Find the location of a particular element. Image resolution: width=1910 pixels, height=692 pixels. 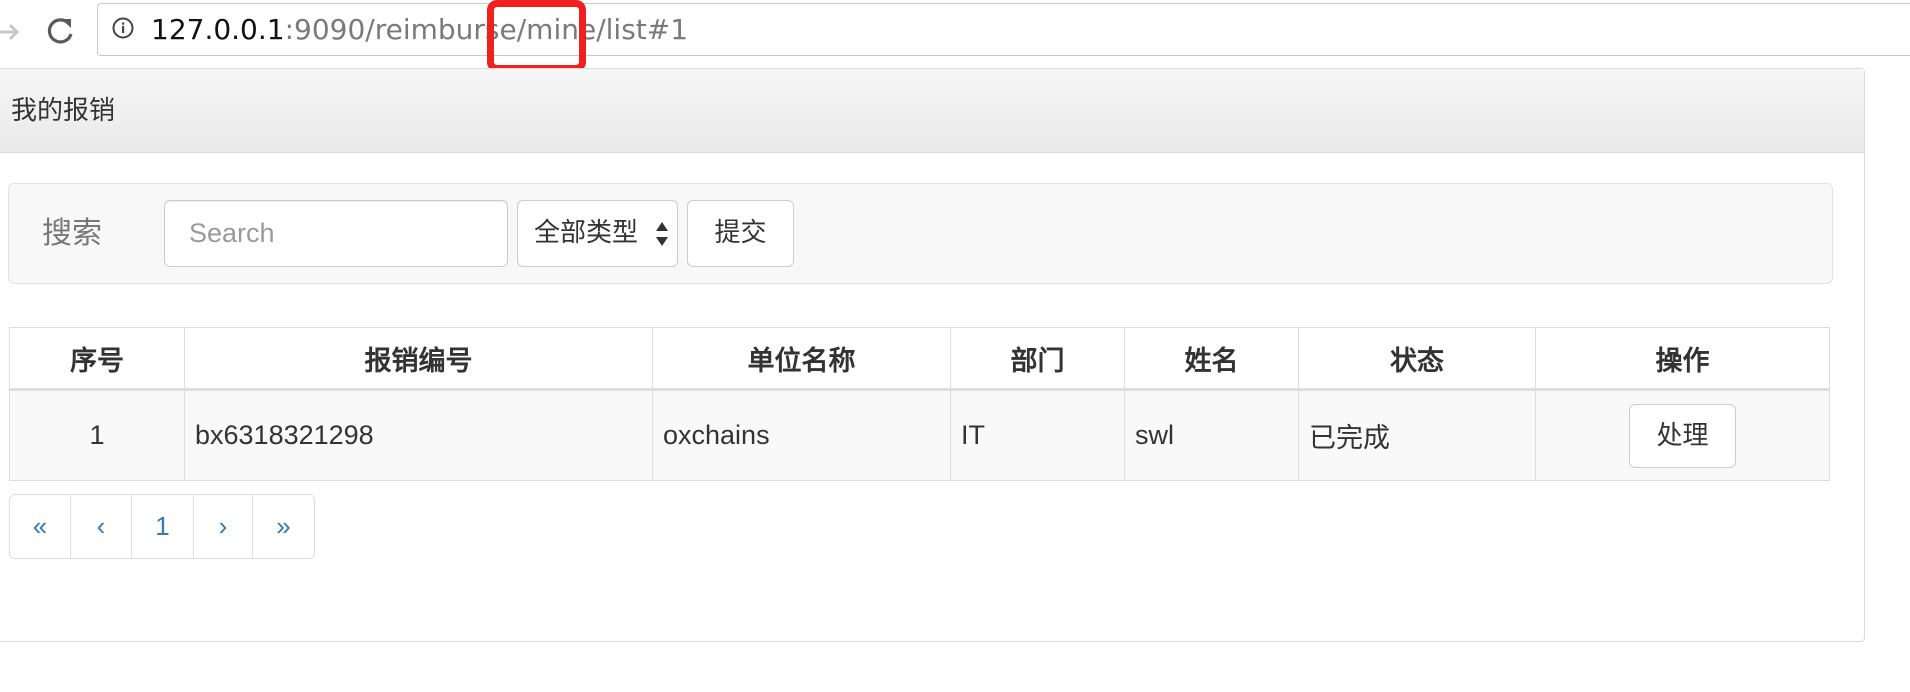

header-number: 报销编号 is located at coordinates (418, 359).